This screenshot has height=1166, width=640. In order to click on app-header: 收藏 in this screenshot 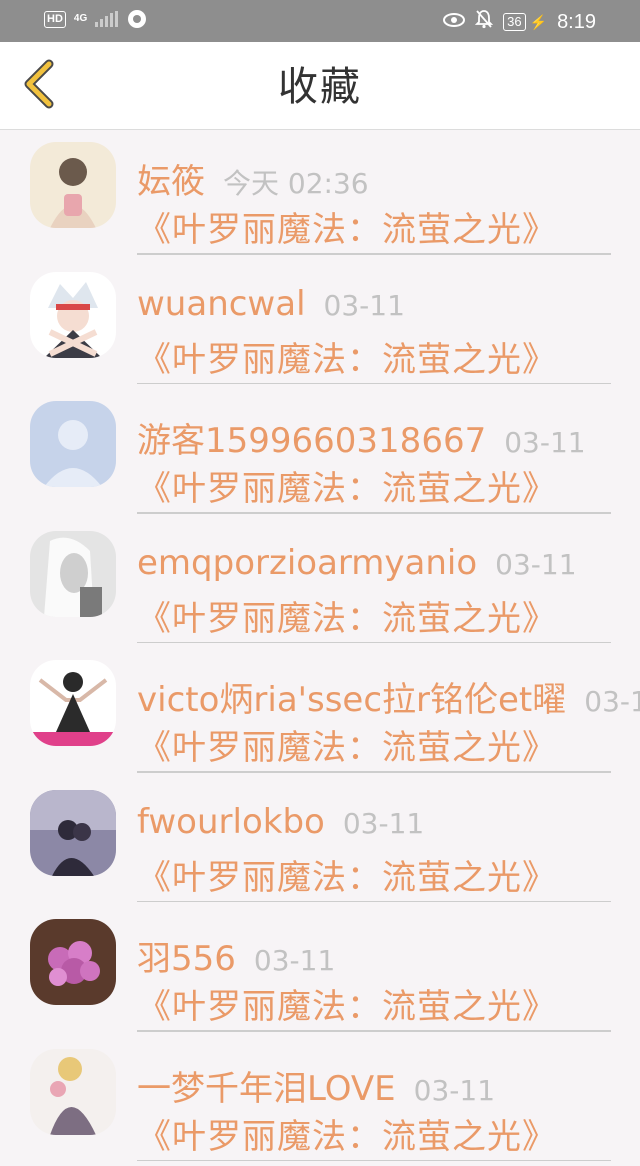, I will do `click(320, 86)`.